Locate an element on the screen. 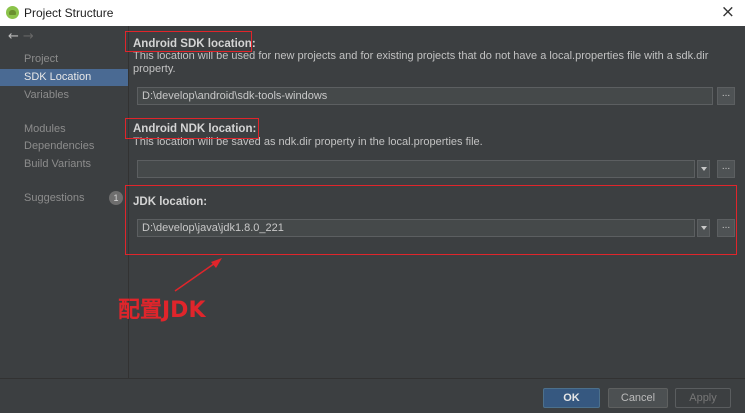  cancel-button: Cancel is located at coordinates (638, 398).